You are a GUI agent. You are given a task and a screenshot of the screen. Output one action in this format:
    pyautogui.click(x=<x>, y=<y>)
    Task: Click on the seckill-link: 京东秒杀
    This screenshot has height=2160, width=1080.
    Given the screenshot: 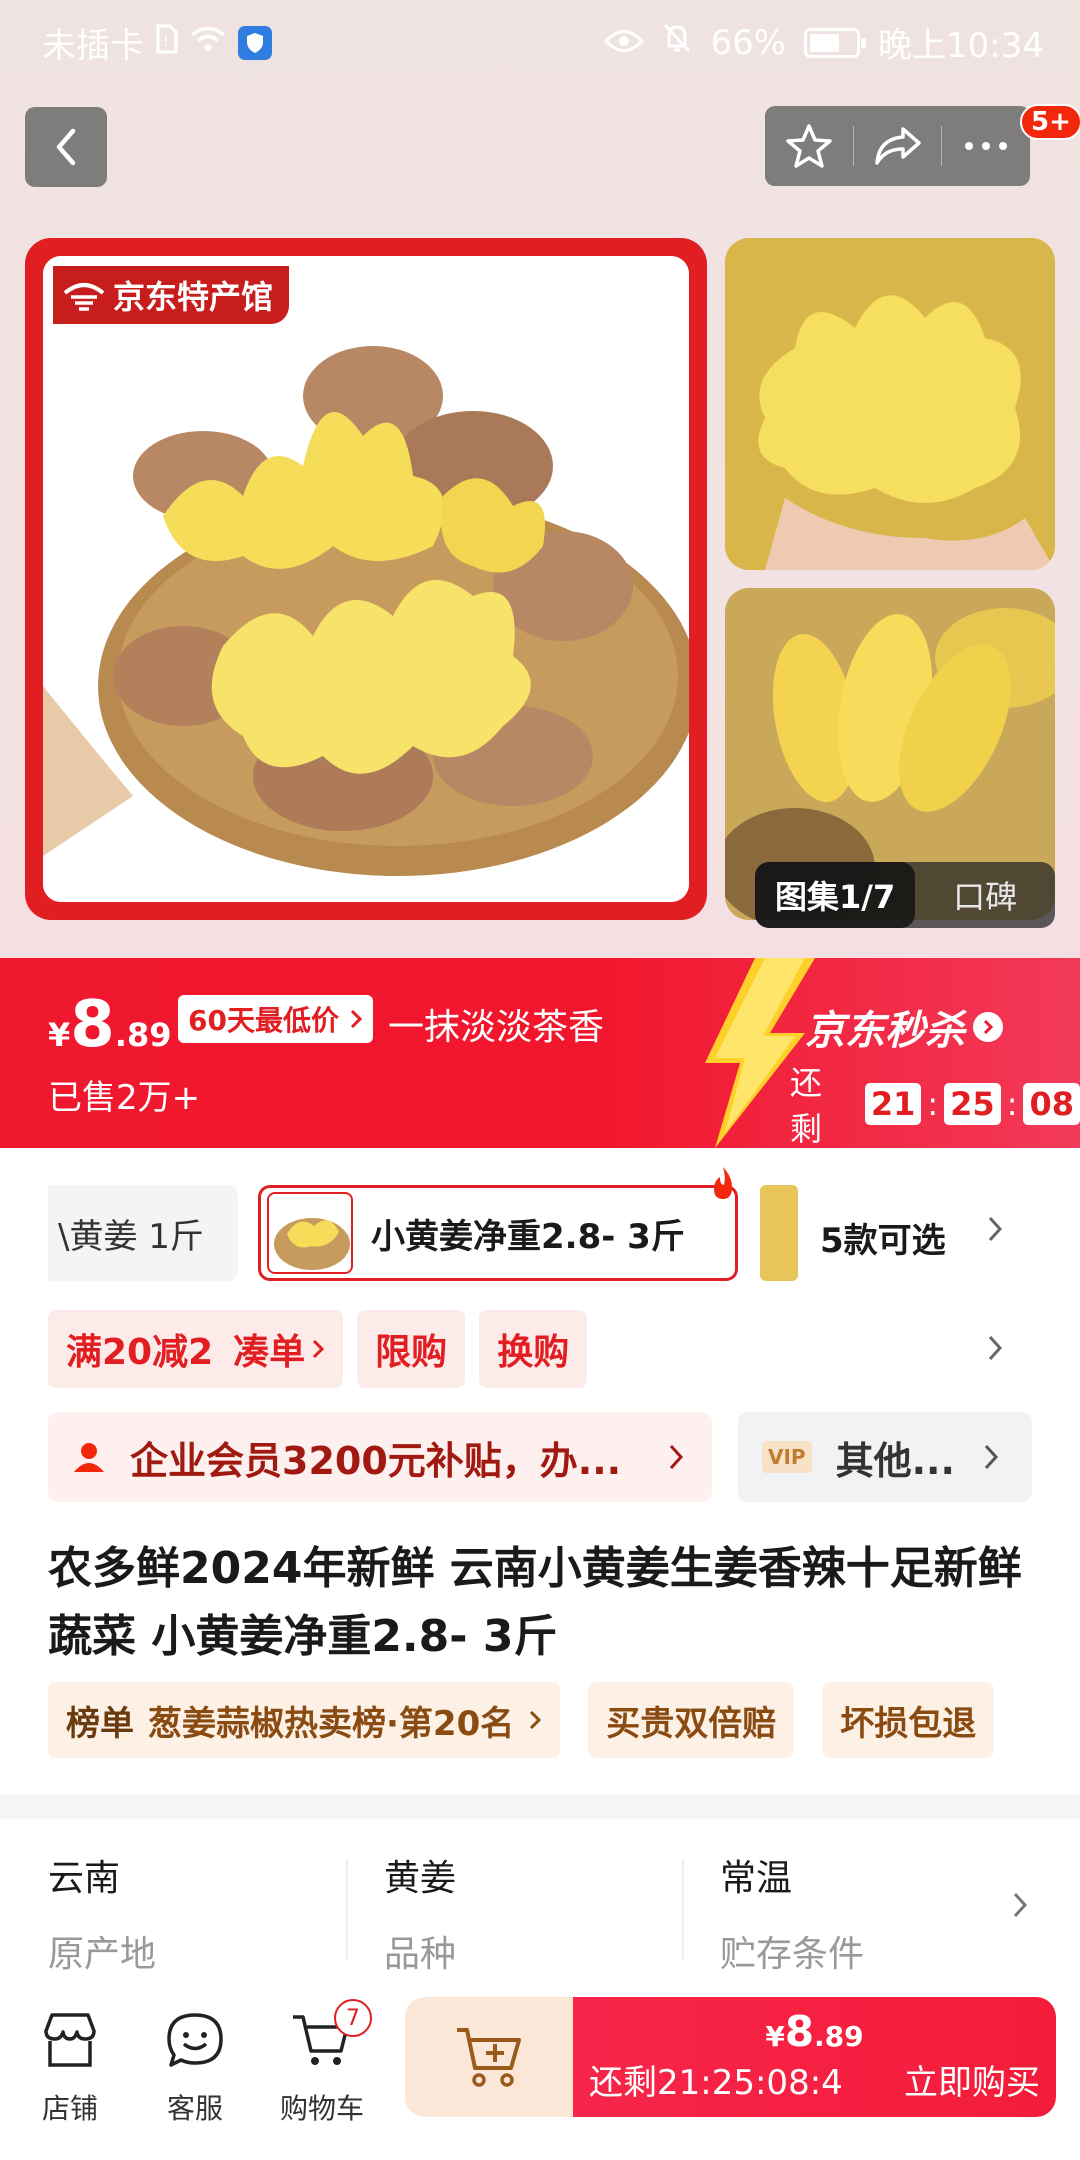 What is the action you would take?
    pyautogui.click(x=904, y=1027)
    